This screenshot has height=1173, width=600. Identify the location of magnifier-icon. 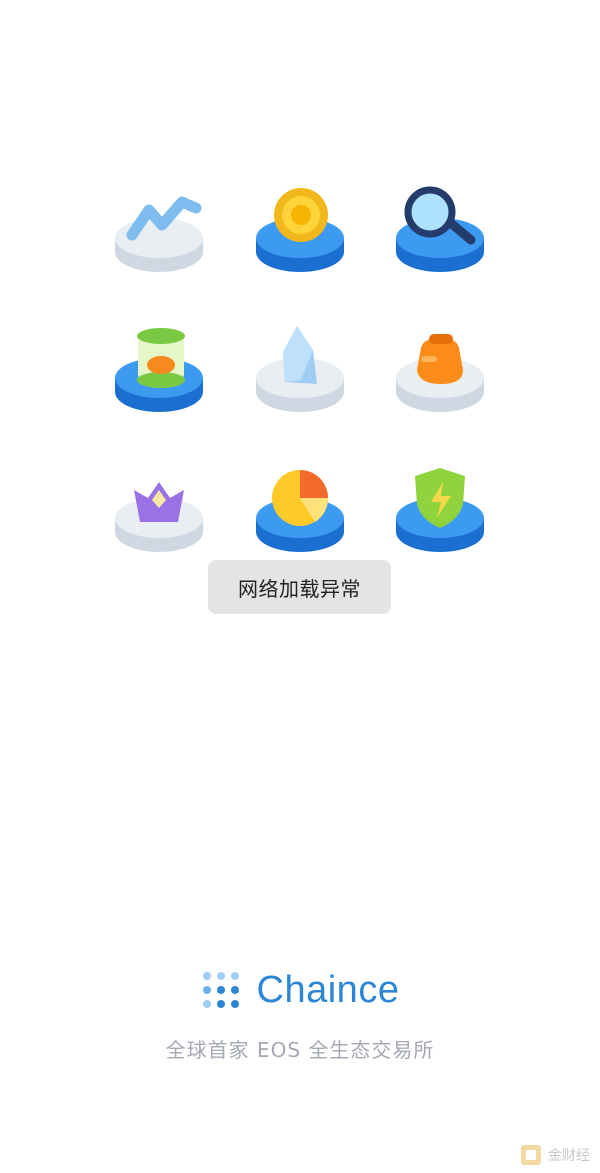
(440, 235).